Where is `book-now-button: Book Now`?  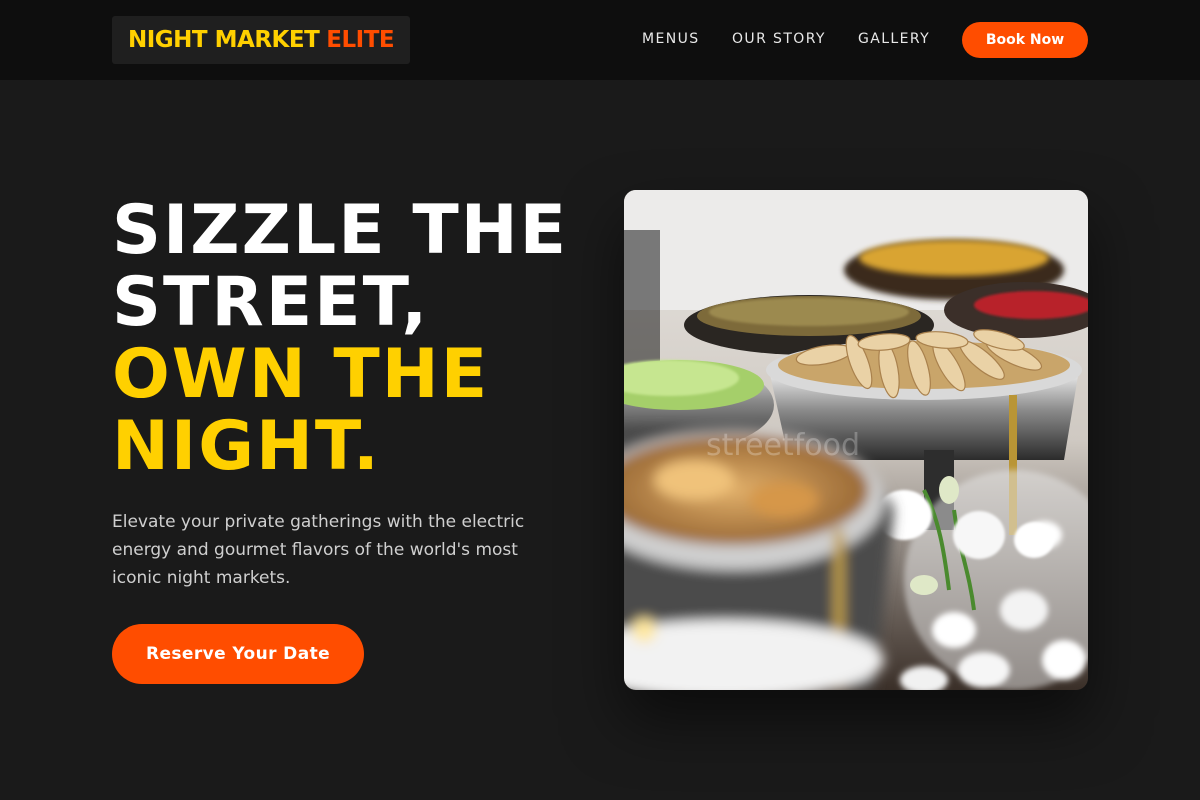 book-now-button: Book Now is located at coordinates (1025, 40).